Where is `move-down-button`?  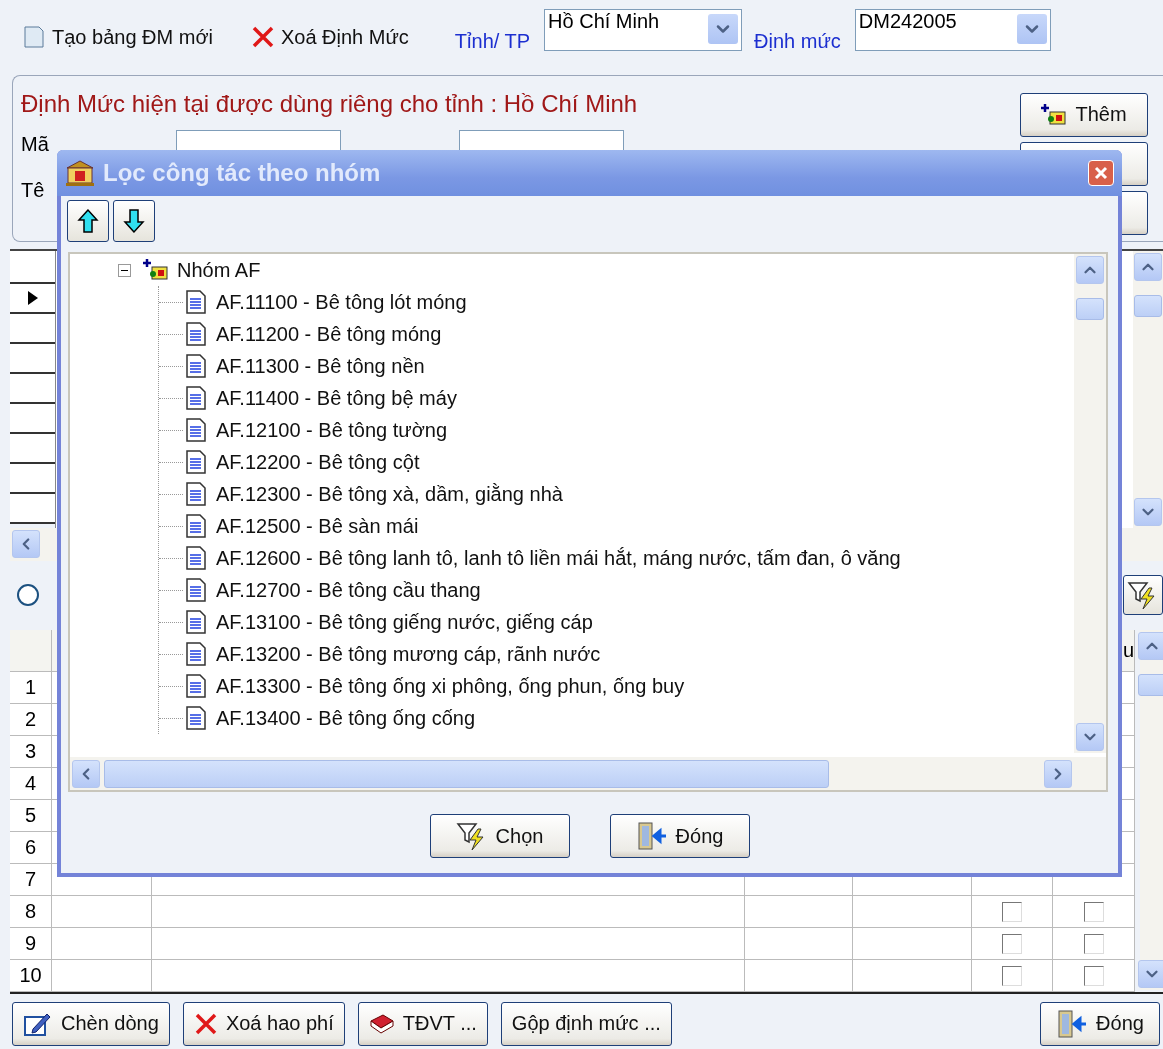 move-down-button is located at coordinates (134, 221).